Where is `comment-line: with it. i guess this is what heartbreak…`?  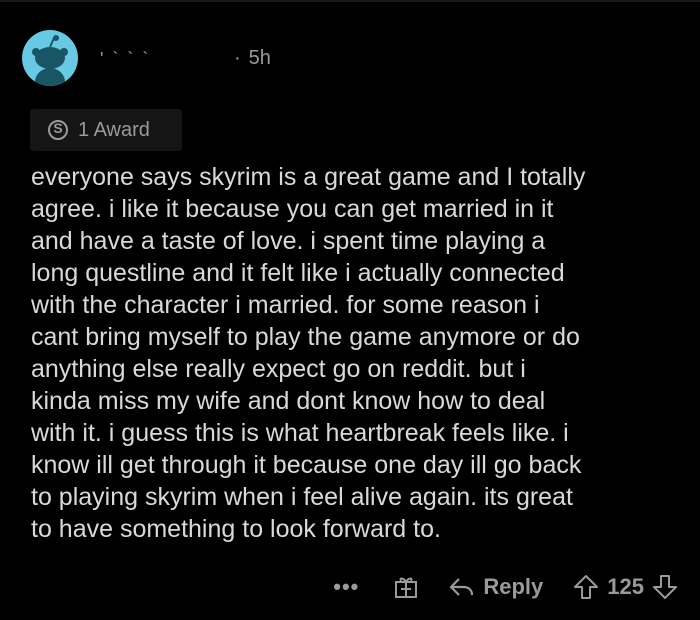
comment-line: with it. i guess this is what heartbreak… is located at coordinates (300, 433).